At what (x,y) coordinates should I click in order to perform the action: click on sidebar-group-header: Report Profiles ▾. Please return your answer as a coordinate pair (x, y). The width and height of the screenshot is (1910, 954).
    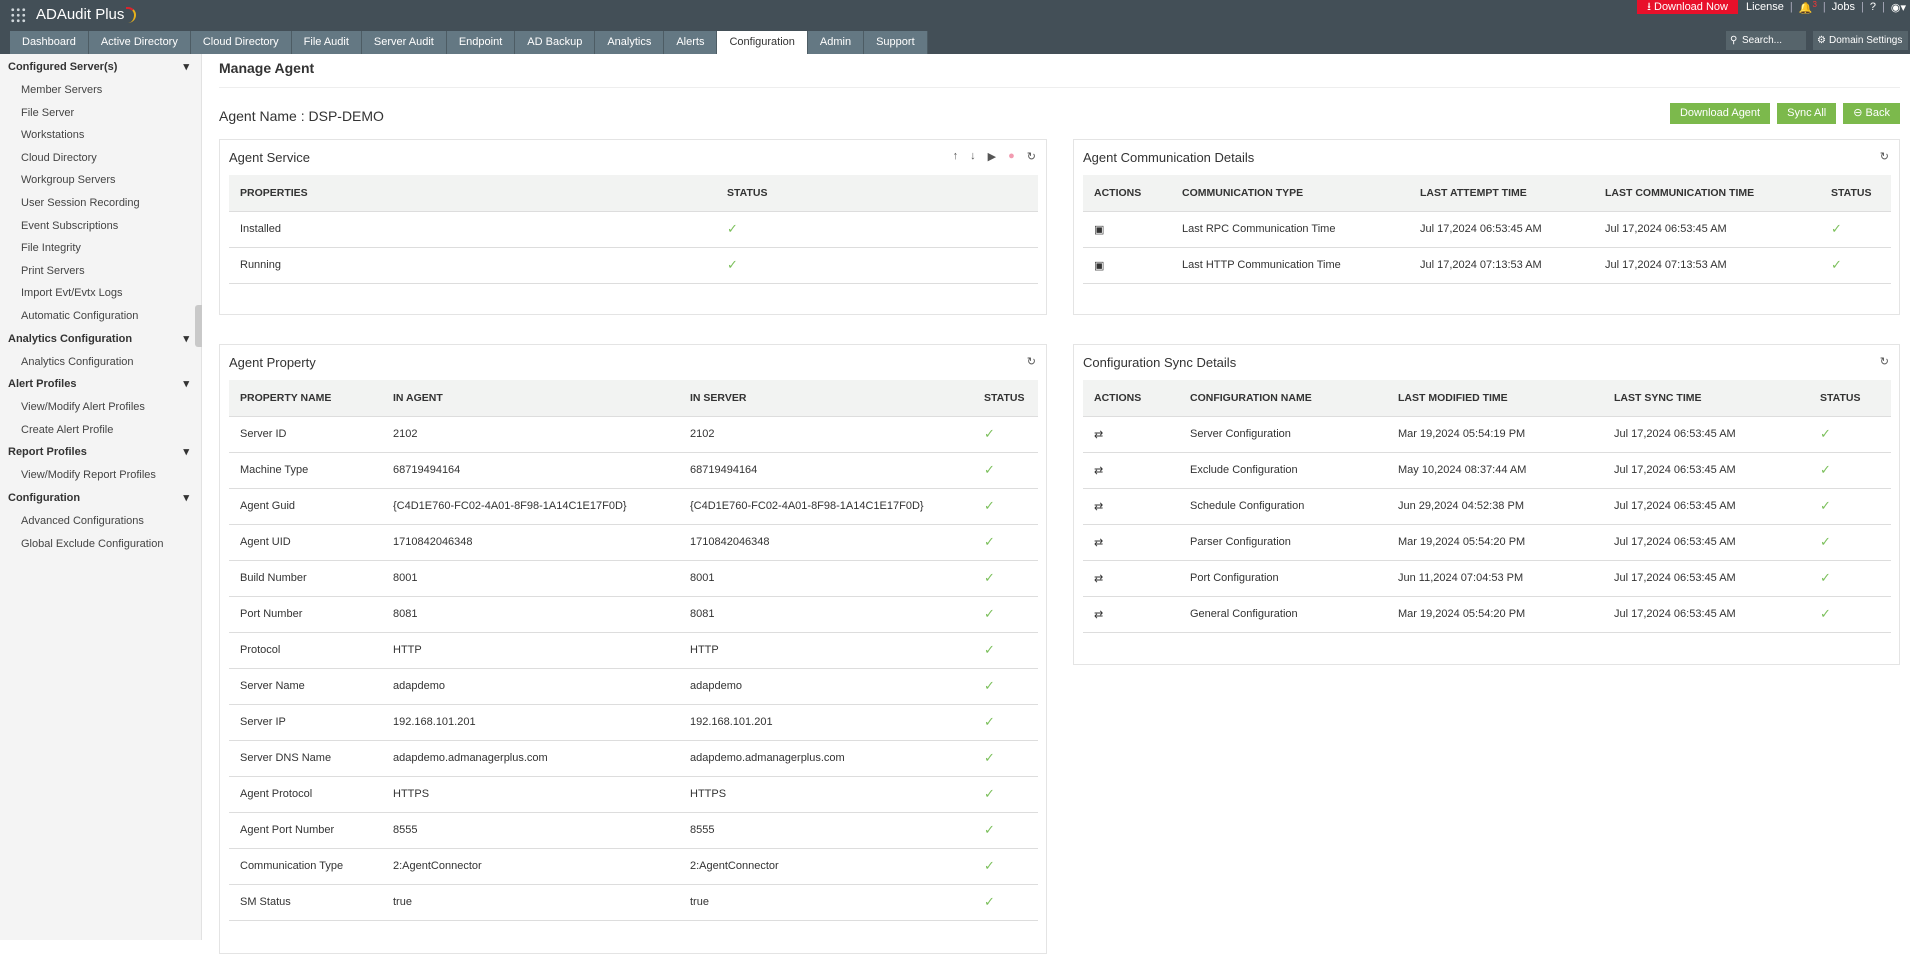
    Looking at the image, I should click on (100, 452).